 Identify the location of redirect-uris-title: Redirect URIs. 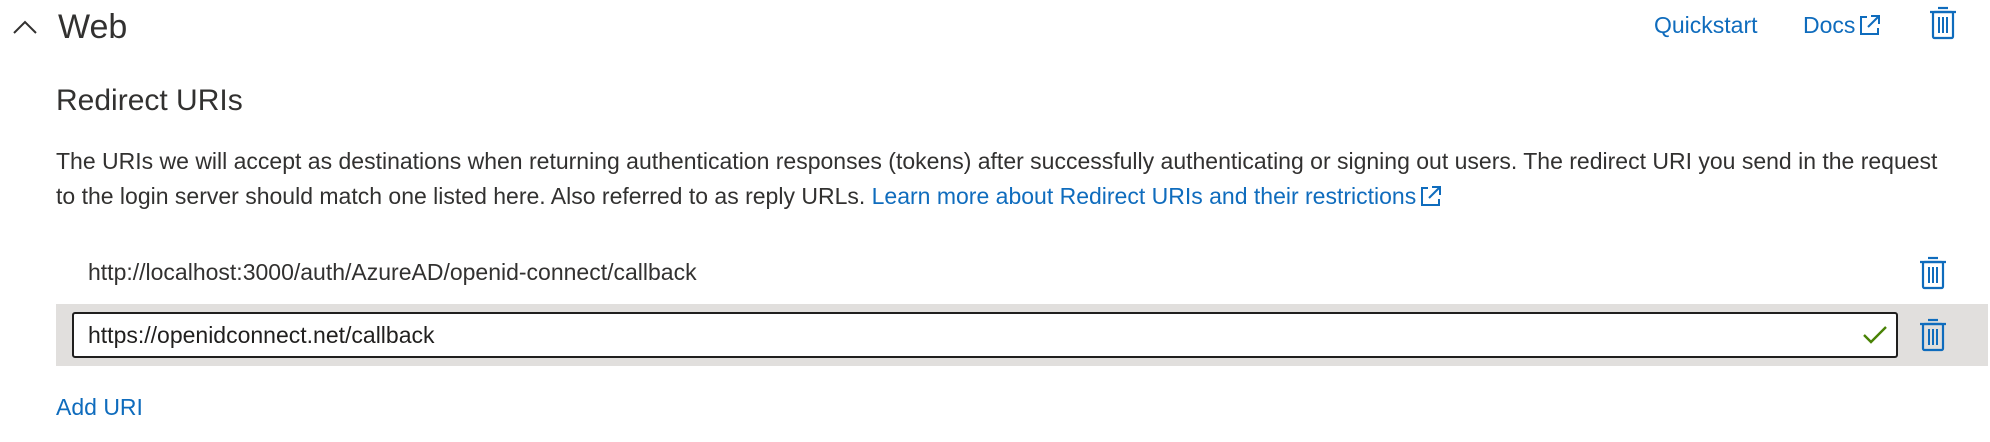
(149, 100).